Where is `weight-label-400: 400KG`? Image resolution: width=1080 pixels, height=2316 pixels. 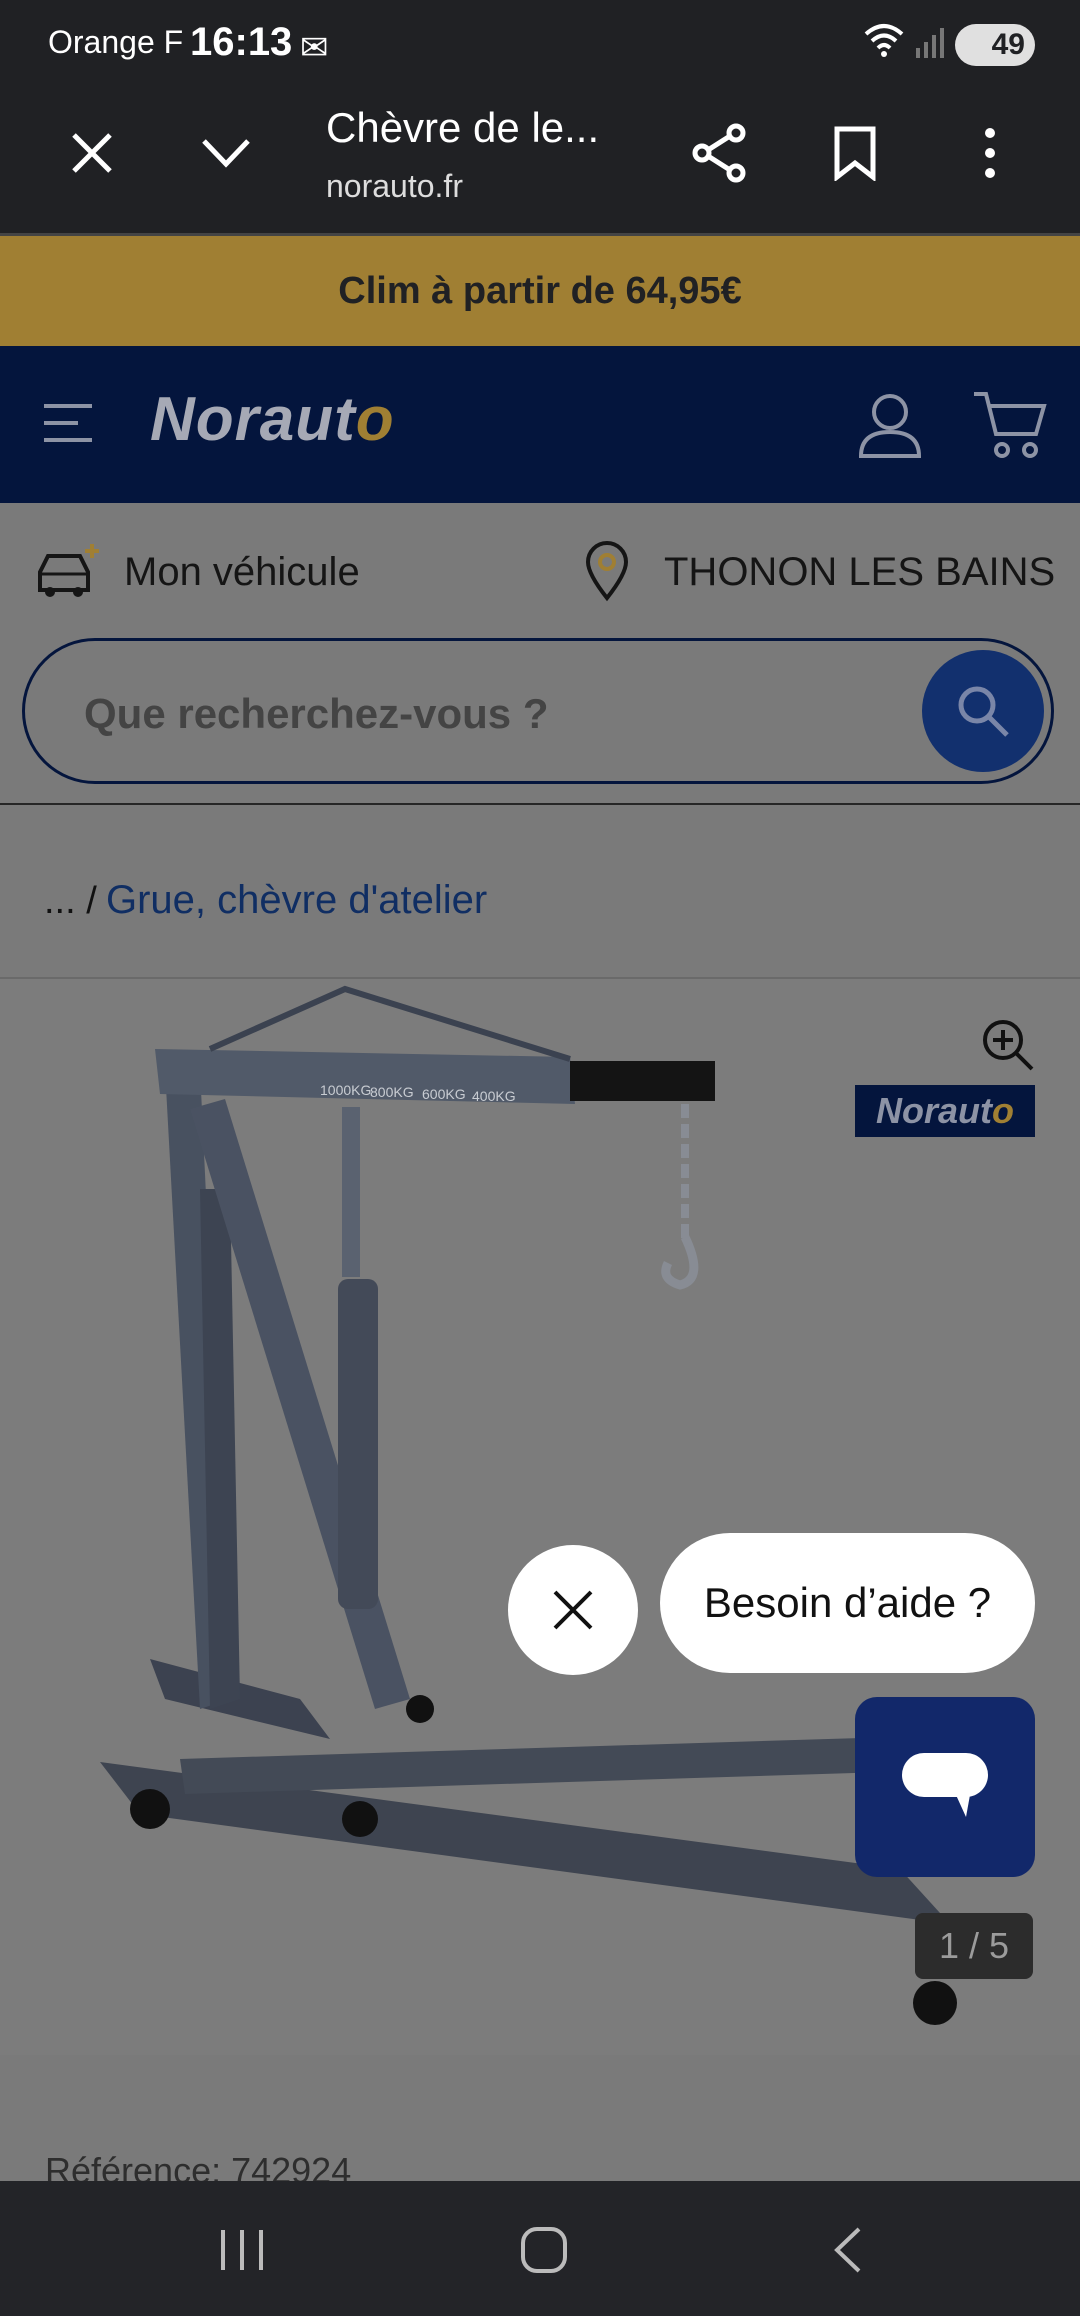
weight-label-400: 400KG is located at coordinates (494, 1096).